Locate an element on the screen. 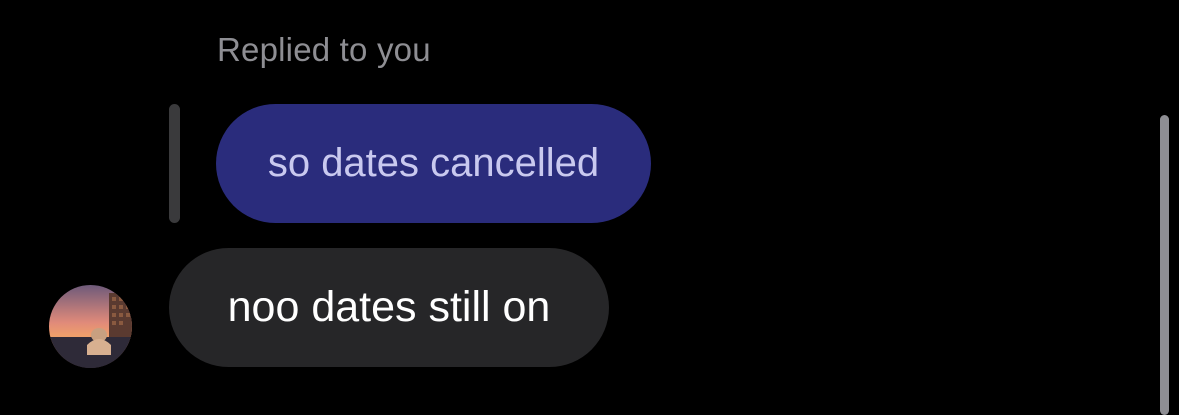 This screenshot has width=1179, height=415. reply-context-label: Replied to you is located at coordinates (324, 49).